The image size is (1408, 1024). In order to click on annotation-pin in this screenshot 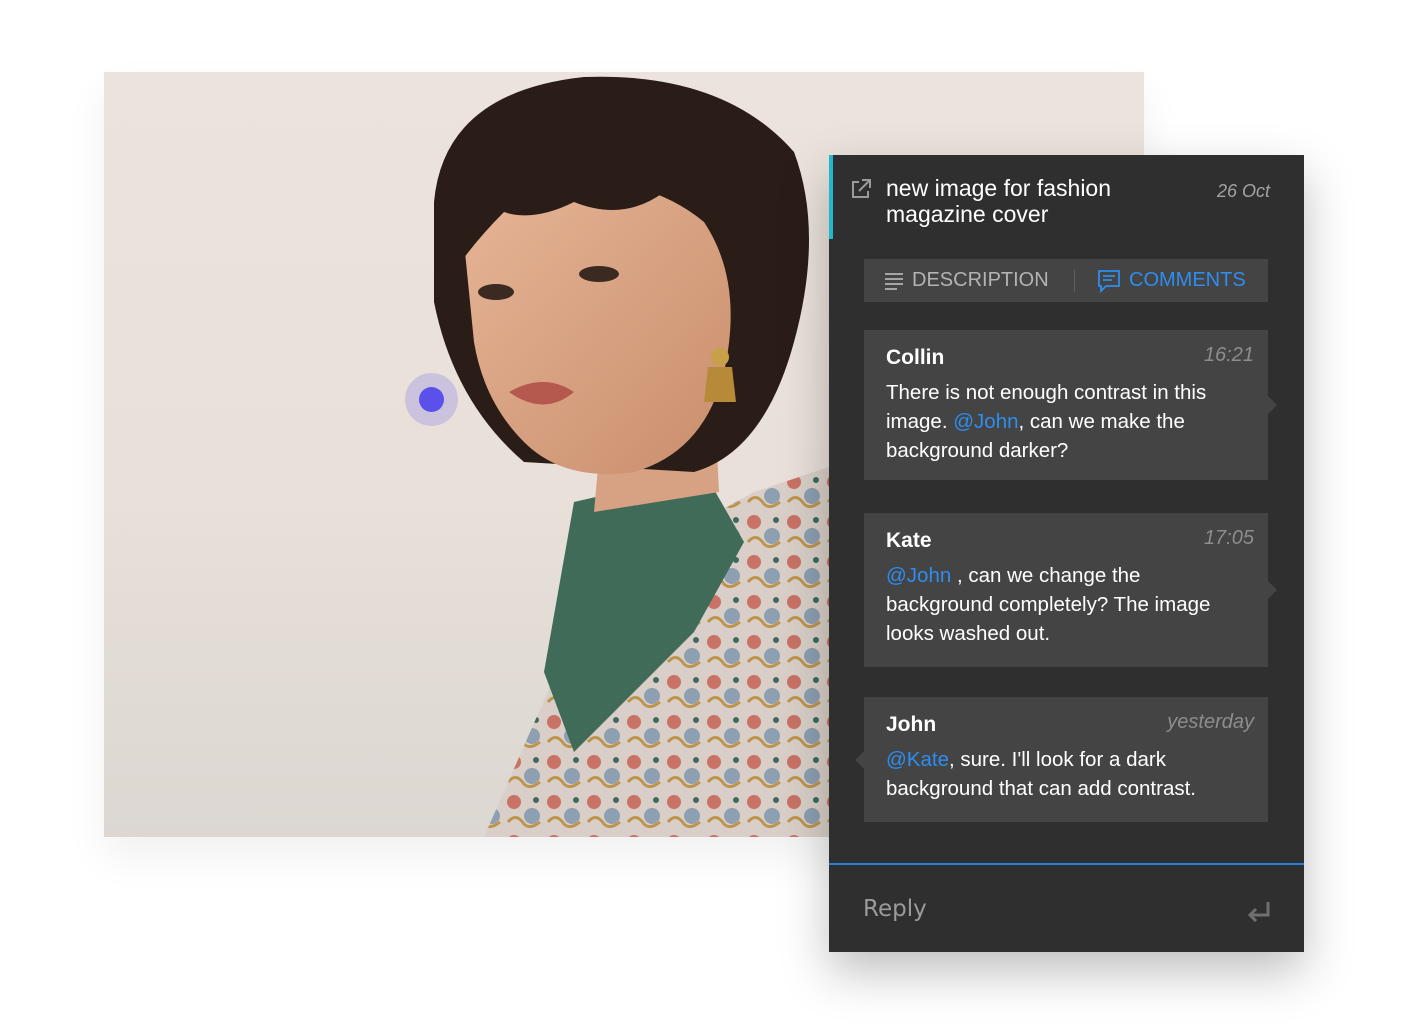, I will do `click(431, 399)`.